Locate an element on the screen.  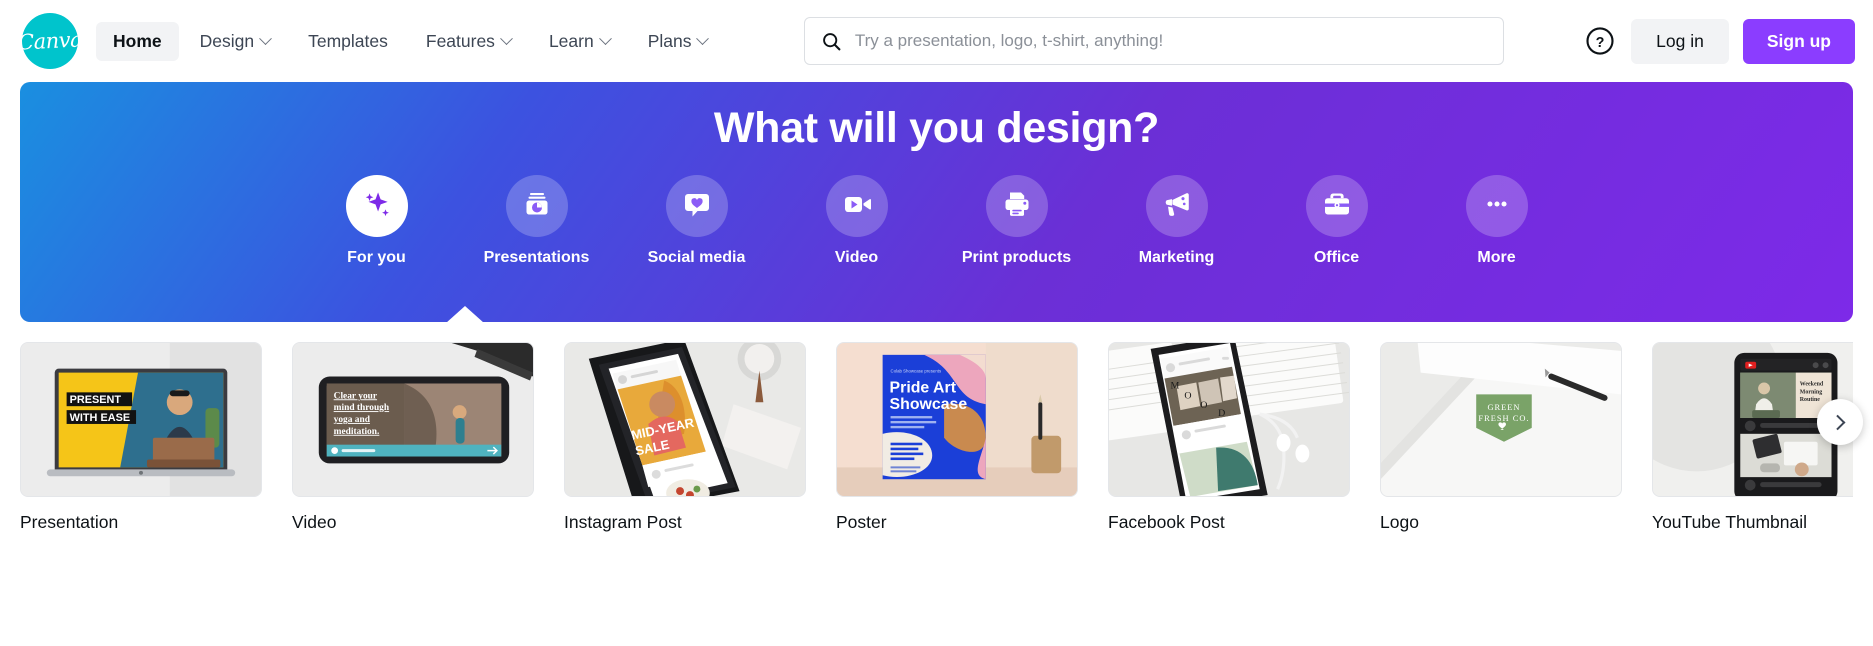
template-card-facebook-post: M O O D Facebook Post is located at coordinates (1229, 437).